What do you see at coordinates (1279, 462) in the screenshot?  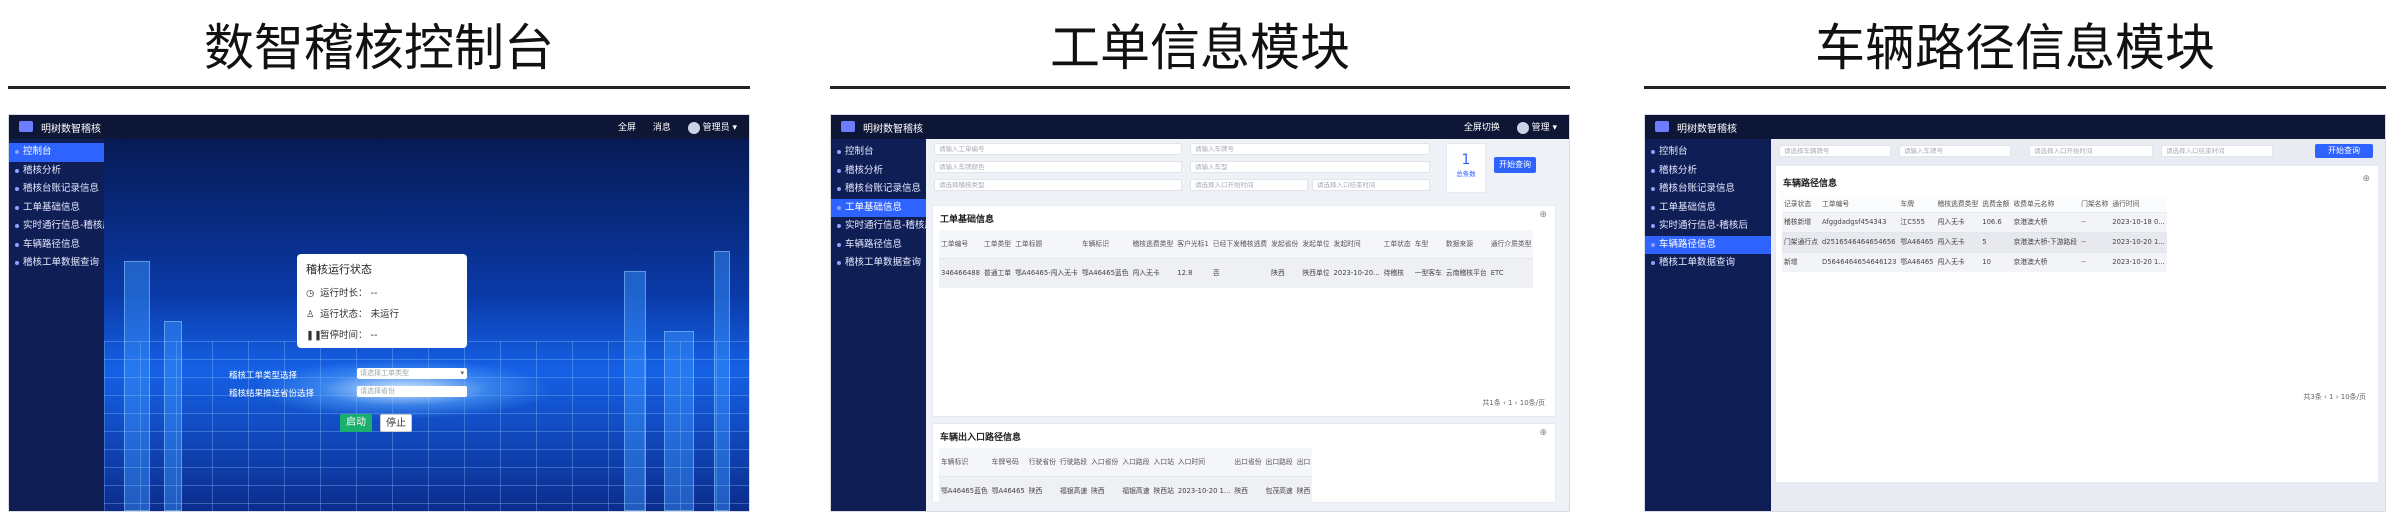 I see `column-header: 出口路段` at bounding box center [1279, 462].